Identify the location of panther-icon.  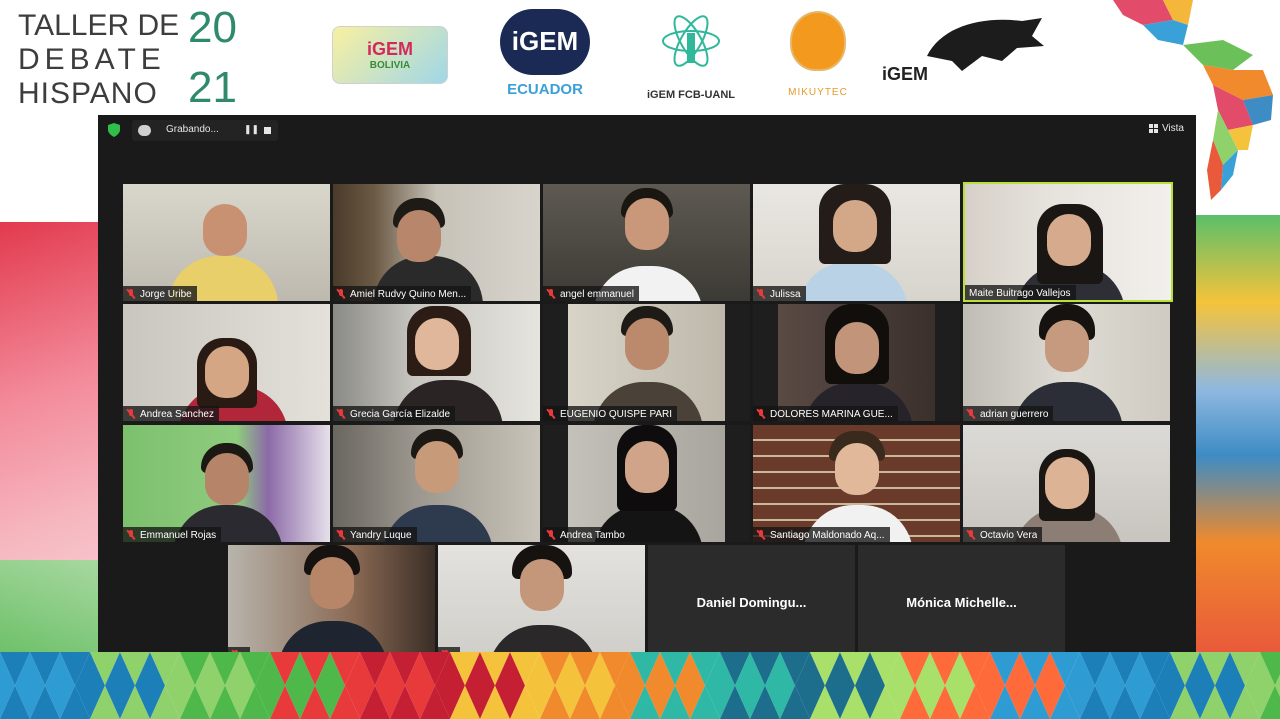
(985, 44).